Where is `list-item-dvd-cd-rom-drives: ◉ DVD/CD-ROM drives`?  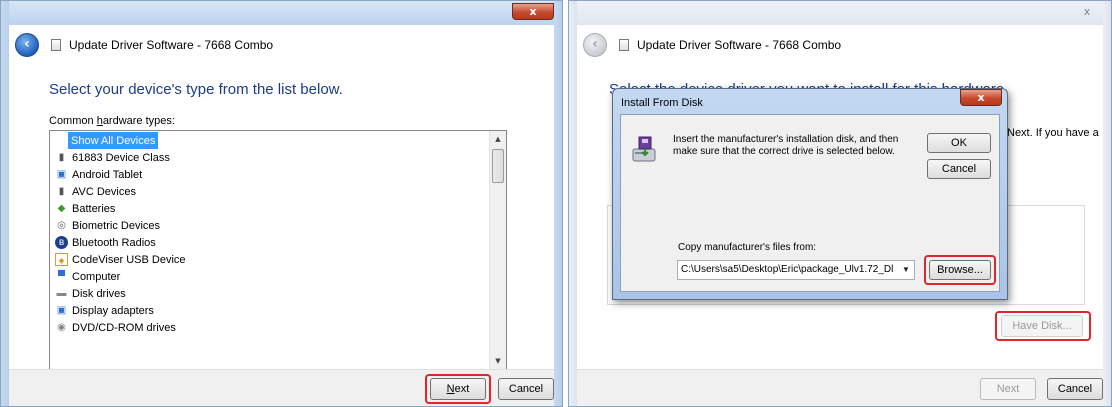
list-item-dvd-cd-rom-drives: ◉ DVD/CD-ROM drives is located at coordinates (115, 327).